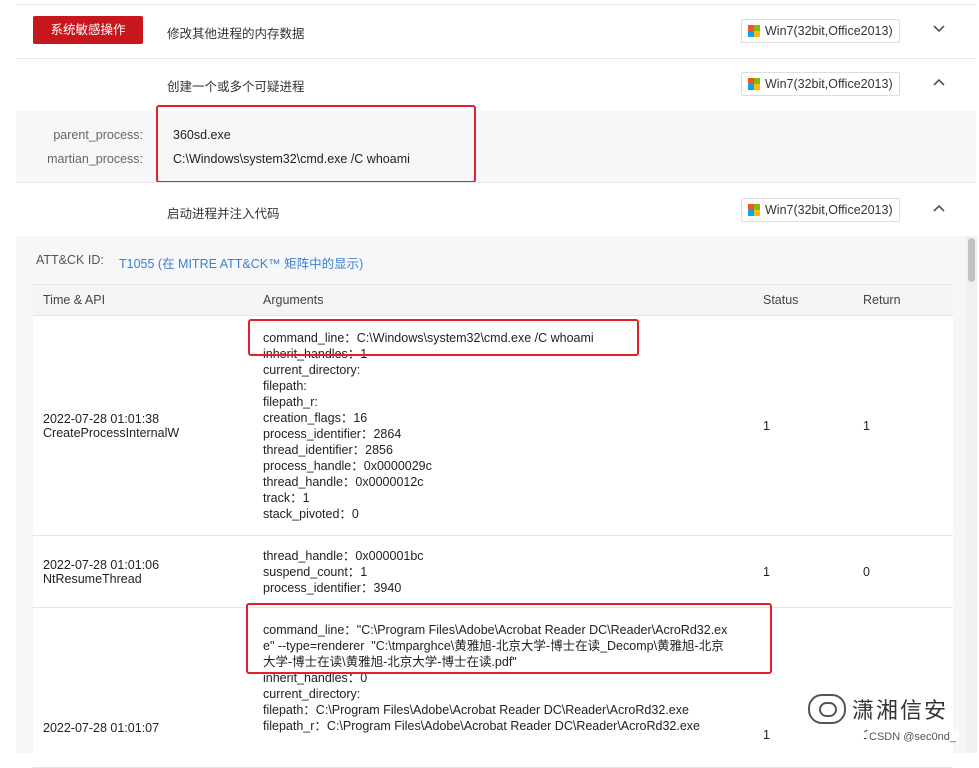 Image resolution: width=979 pixels, height=768 pixels. What do you see at coordinates (241, 262) in the screenshot?
I see `attck-link: T1055 (在 MITRE ATT&CK™ 矩阵中的显示)` at bounding box center [241, 262].